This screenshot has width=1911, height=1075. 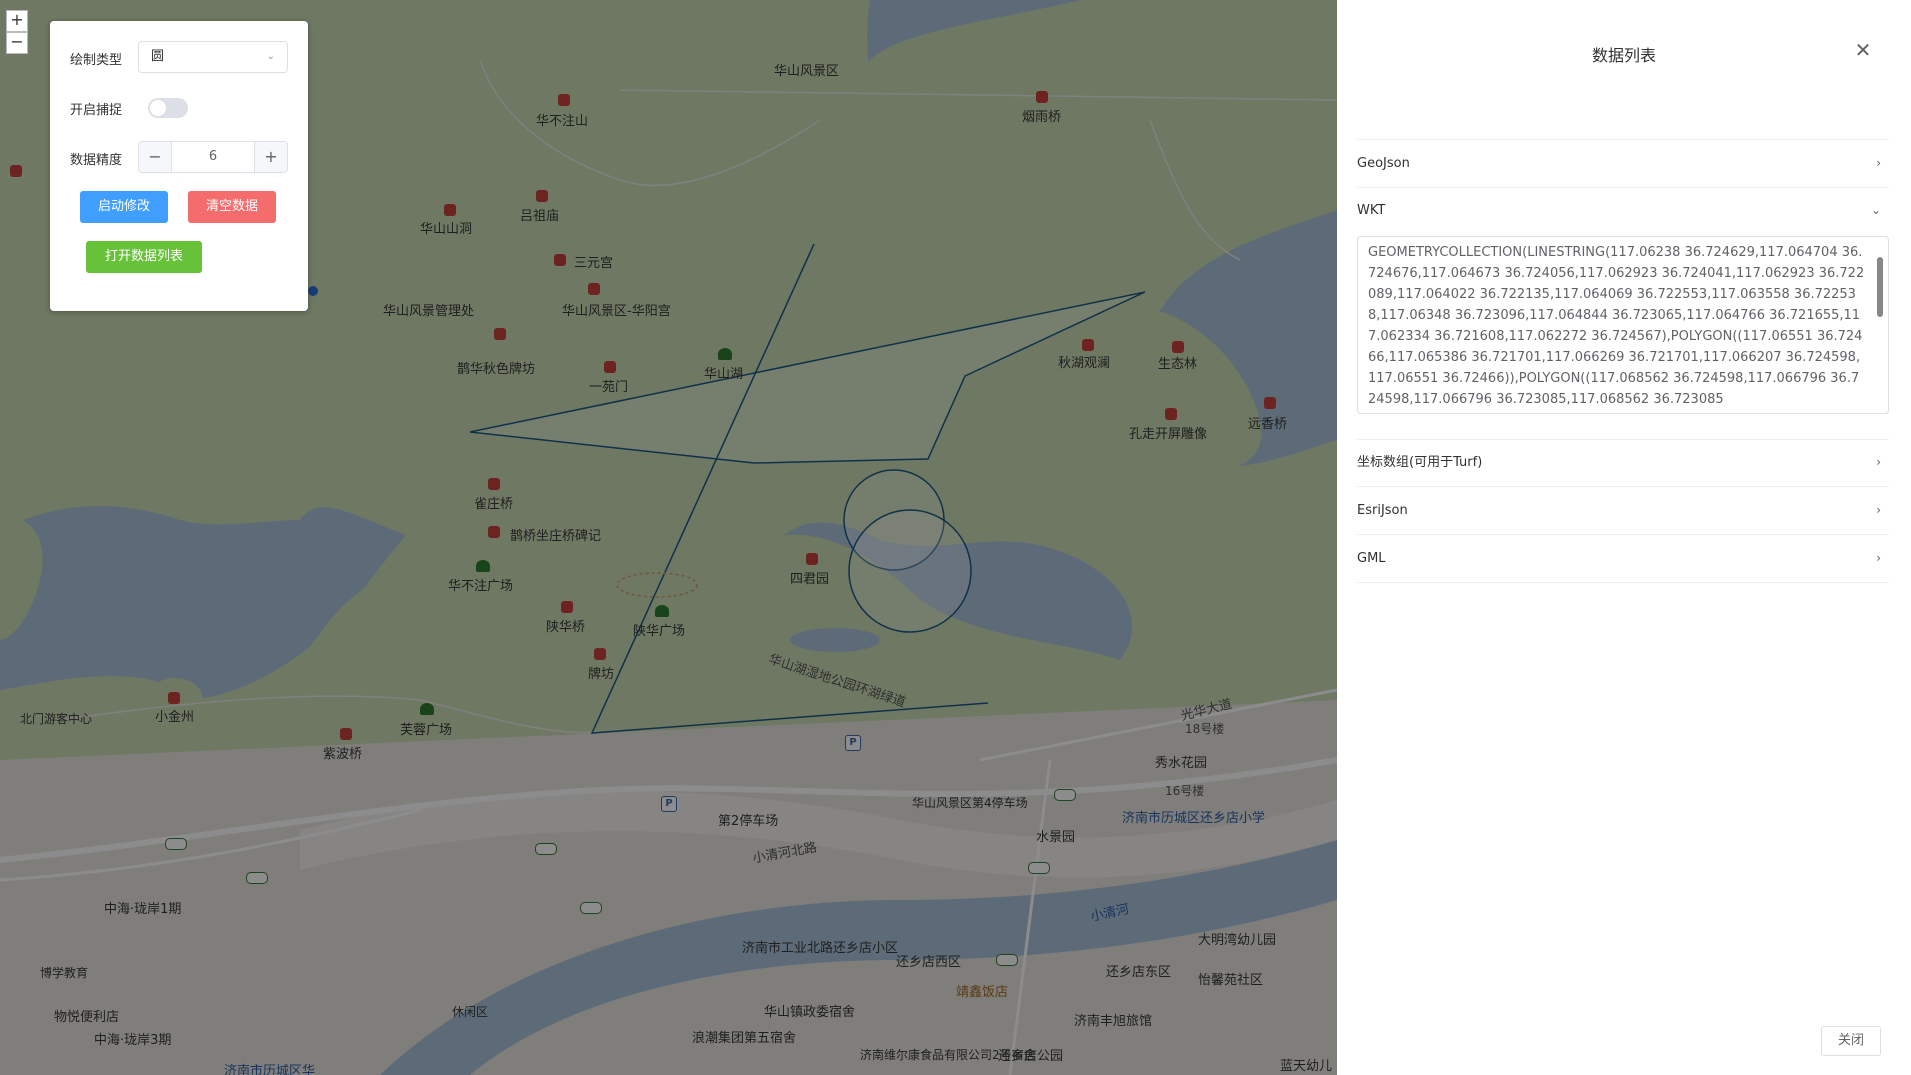 I want to click on draw-type-label: 绘制类型, so click(x=96, y=60).